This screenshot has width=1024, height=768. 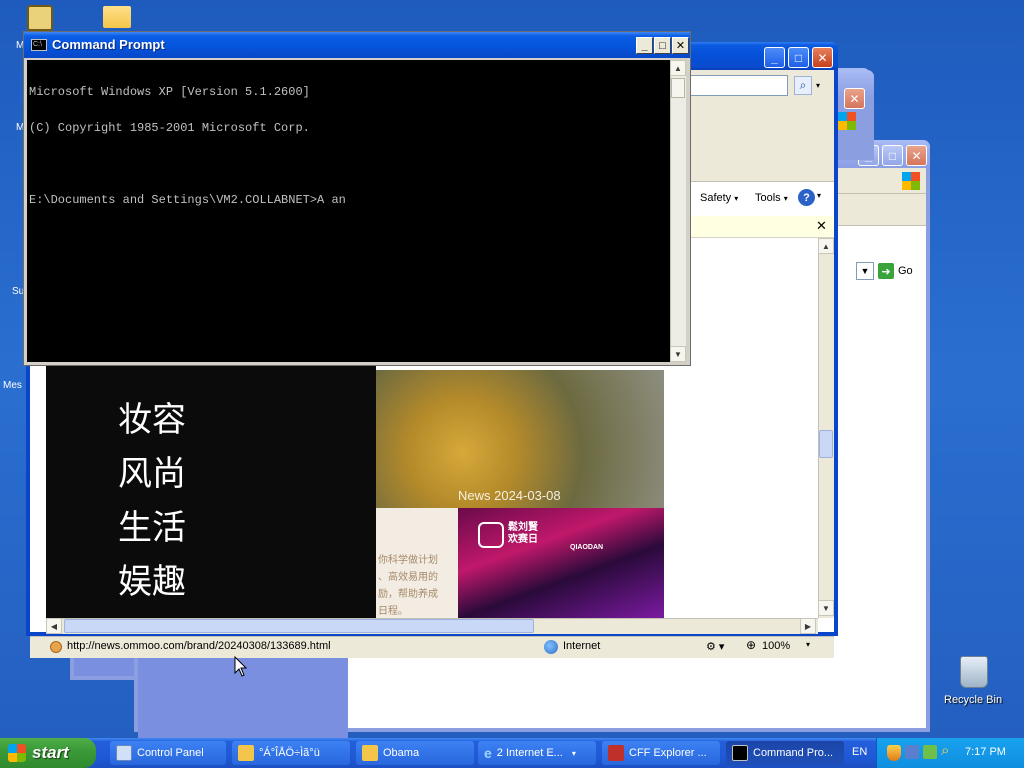 I want to click on zoom-level: 100%, so click(x=776, y=646).